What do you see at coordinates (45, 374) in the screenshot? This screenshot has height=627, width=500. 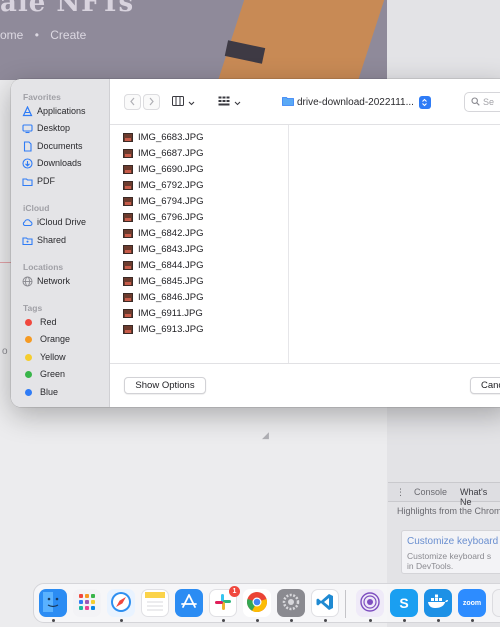 I see `sidebar-tag-green: Green` at bounding box center [45, 374].